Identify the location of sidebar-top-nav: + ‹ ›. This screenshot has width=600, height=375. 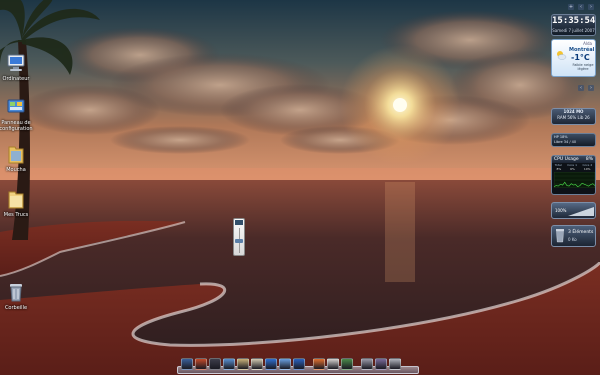
(574, 7).